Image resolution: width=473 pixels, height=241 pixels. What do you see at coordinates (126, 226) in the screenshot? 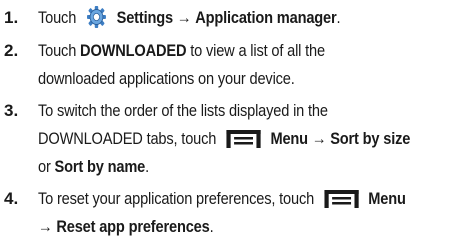
I see `step-4-line-2: → Reset app preferences.` at bounding box center [126, 226].